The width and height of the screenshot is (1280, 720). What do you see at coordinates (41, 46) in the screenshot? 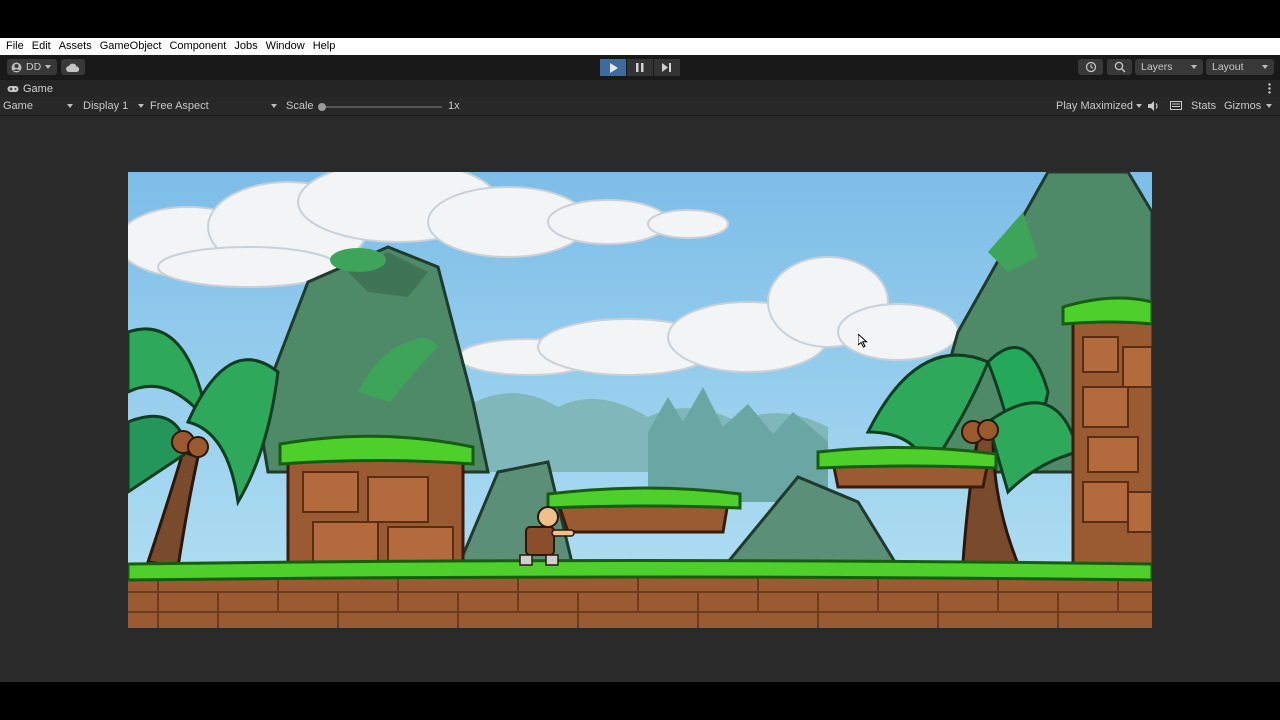
I see `menu-edit: Edit` at bounding box center [41, 46].